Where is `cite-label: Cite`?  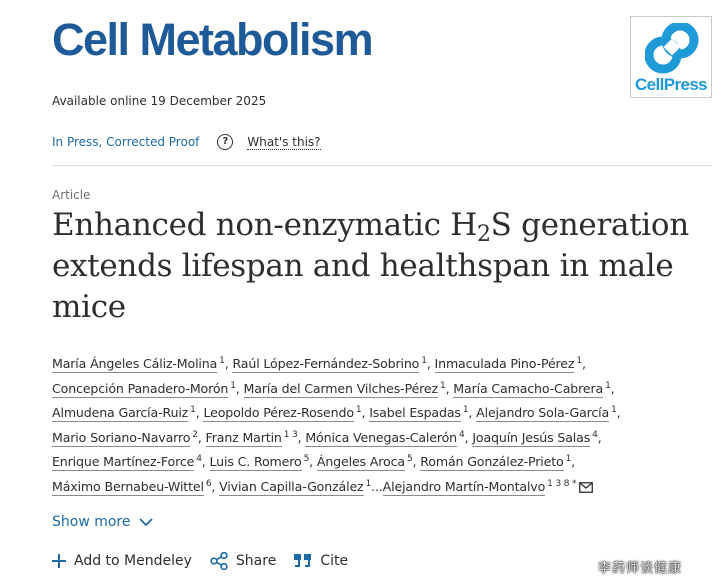 cite-label: Cite is located at coordinates (334, 561).